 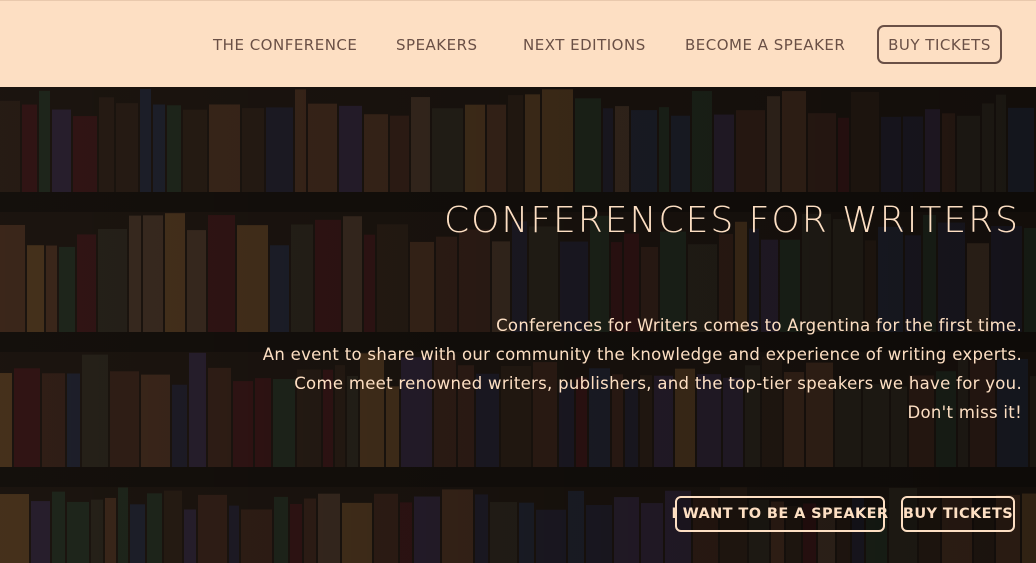 I want to click on hero-title: CONFERENCES FOR WRITERS, so click(x=731, y=220).